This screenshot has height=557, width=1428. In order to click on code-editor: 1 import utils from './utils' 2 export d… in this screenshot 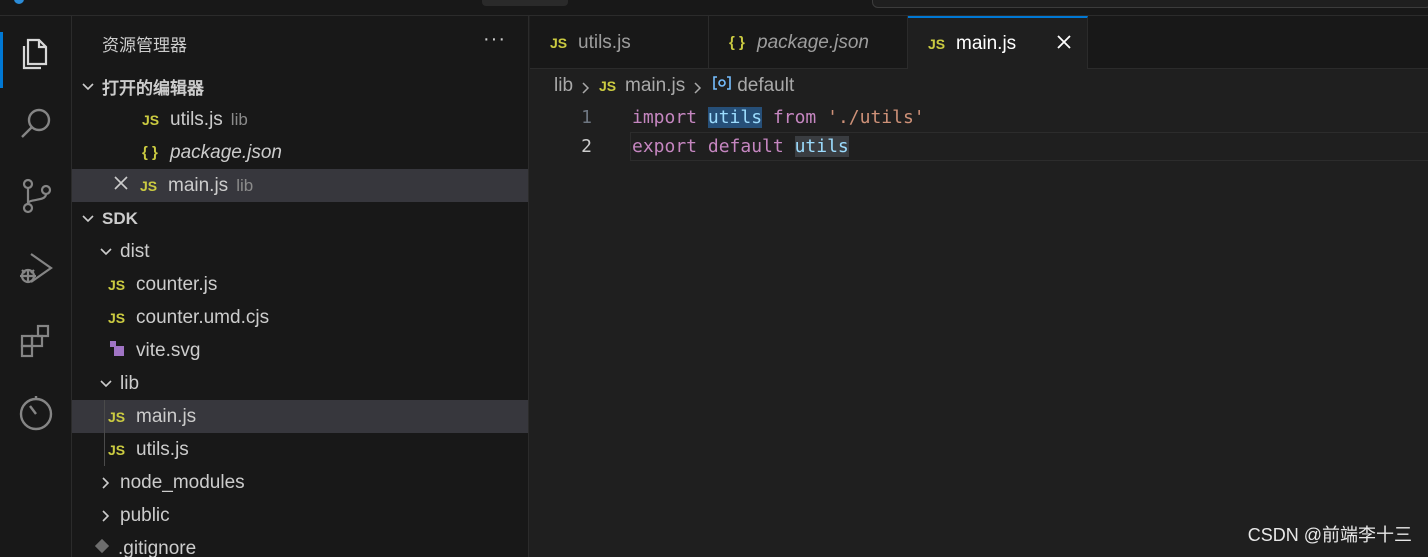, I will do `click(979, 132)`.